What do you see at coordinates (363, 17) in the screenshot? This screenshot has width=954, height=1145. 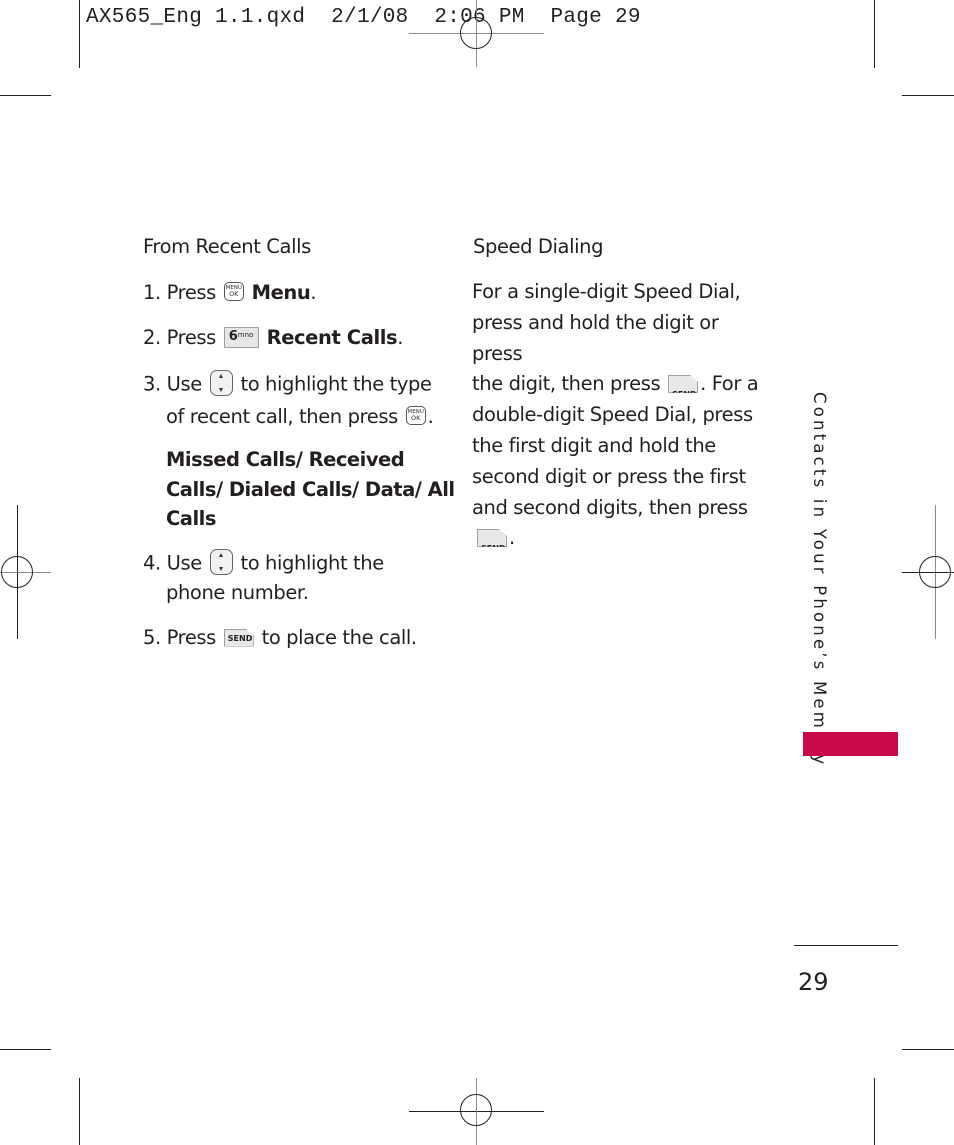 I see `print-slug: AX565_Eng 1.1.qxd 2/1/08 2:06 PM Page 29` at bounding box center [363, 17].